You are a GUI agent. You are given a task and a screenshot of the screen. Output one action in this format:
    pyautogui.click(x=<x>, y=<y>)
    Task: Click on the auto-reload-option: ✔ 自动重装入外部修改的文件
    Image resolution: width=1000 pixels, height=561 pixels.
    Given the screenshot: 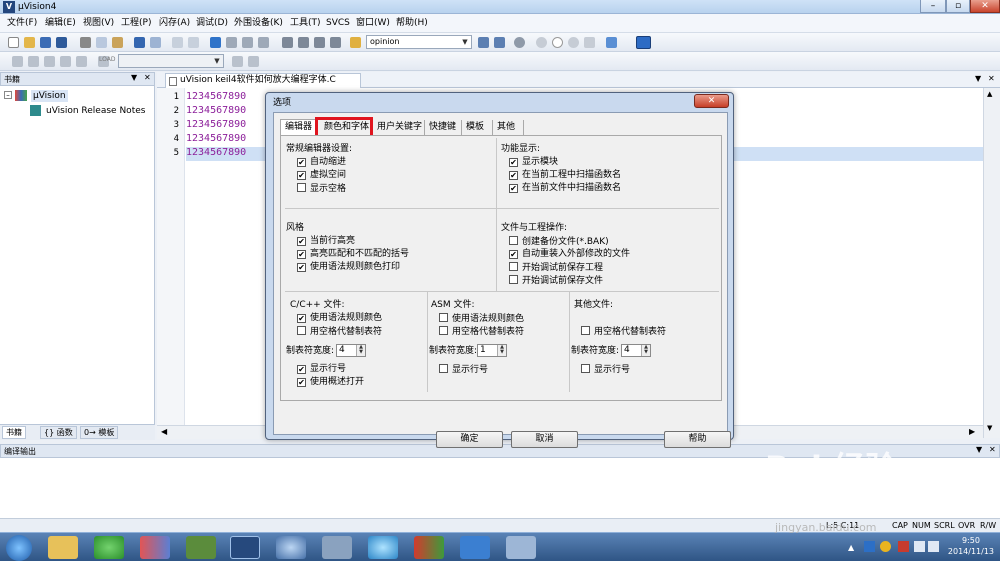 What is the action you would take?
    pyautogui.click(x=569, y=254)
    